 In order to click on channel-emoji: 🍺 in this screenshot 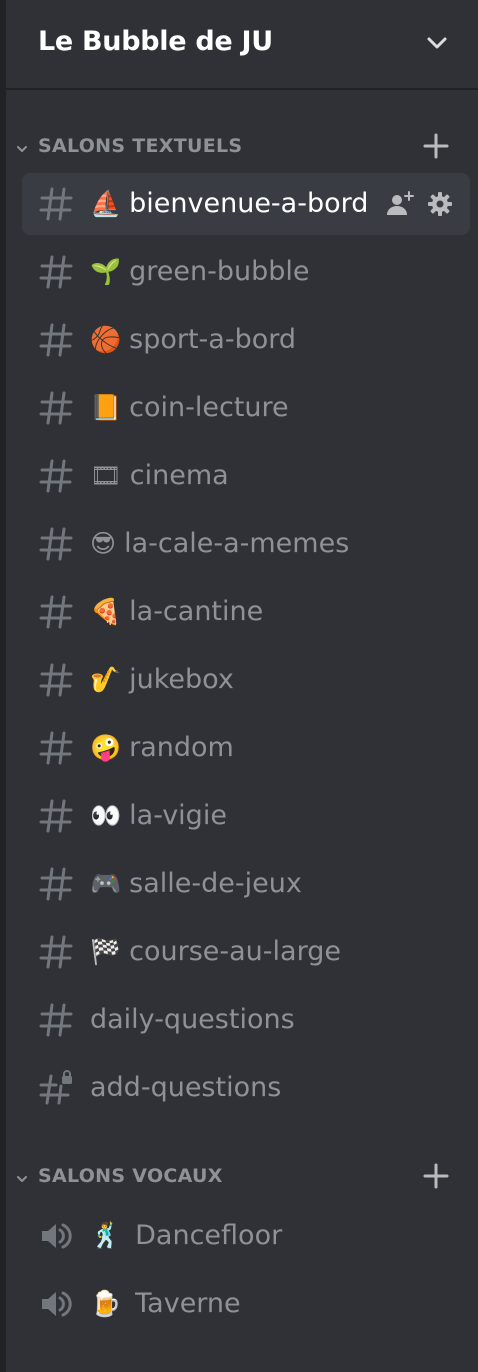, I will do `click(106, 1303)`.